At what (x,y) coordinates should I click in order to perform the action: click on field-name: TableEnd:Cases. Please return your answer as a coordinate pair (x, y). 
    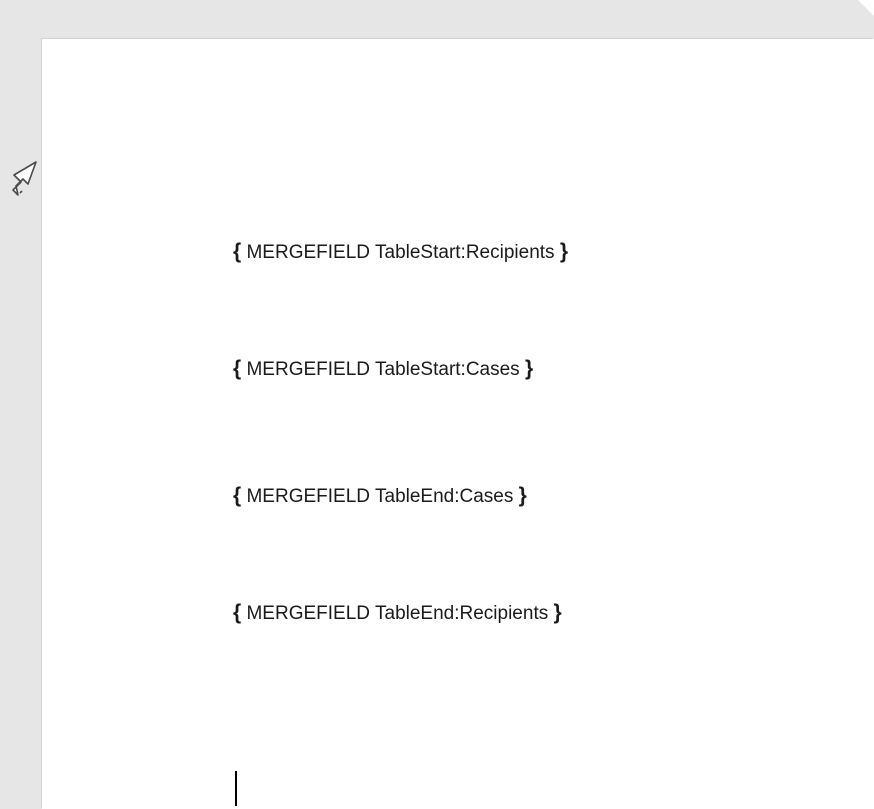
    Looking at the image, I should click on (444, 496).